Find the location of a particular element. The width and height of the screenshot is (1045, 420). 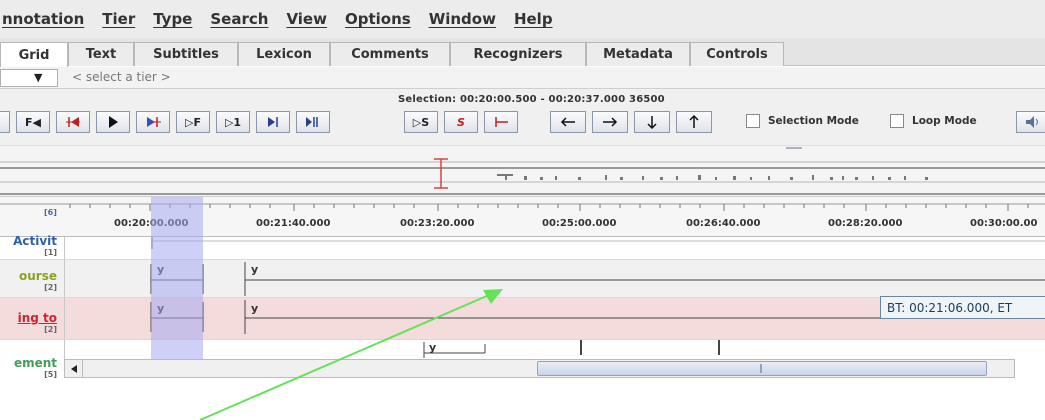

tier-selector: ▼ is located at coordinates (29, 78).